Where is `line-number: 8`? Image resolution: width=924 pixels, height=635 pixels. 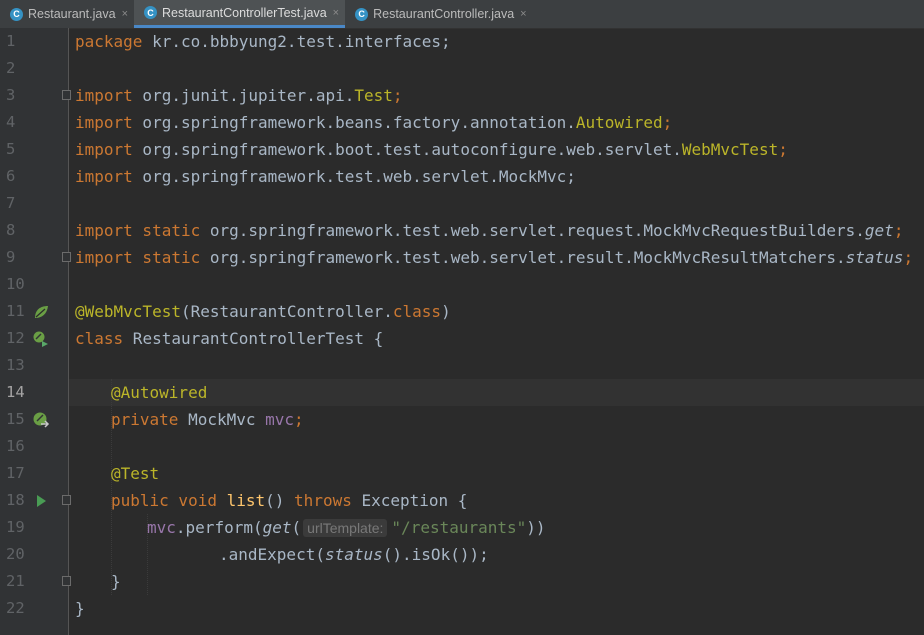 line-number: 8 is located at coordinates (11, 230).